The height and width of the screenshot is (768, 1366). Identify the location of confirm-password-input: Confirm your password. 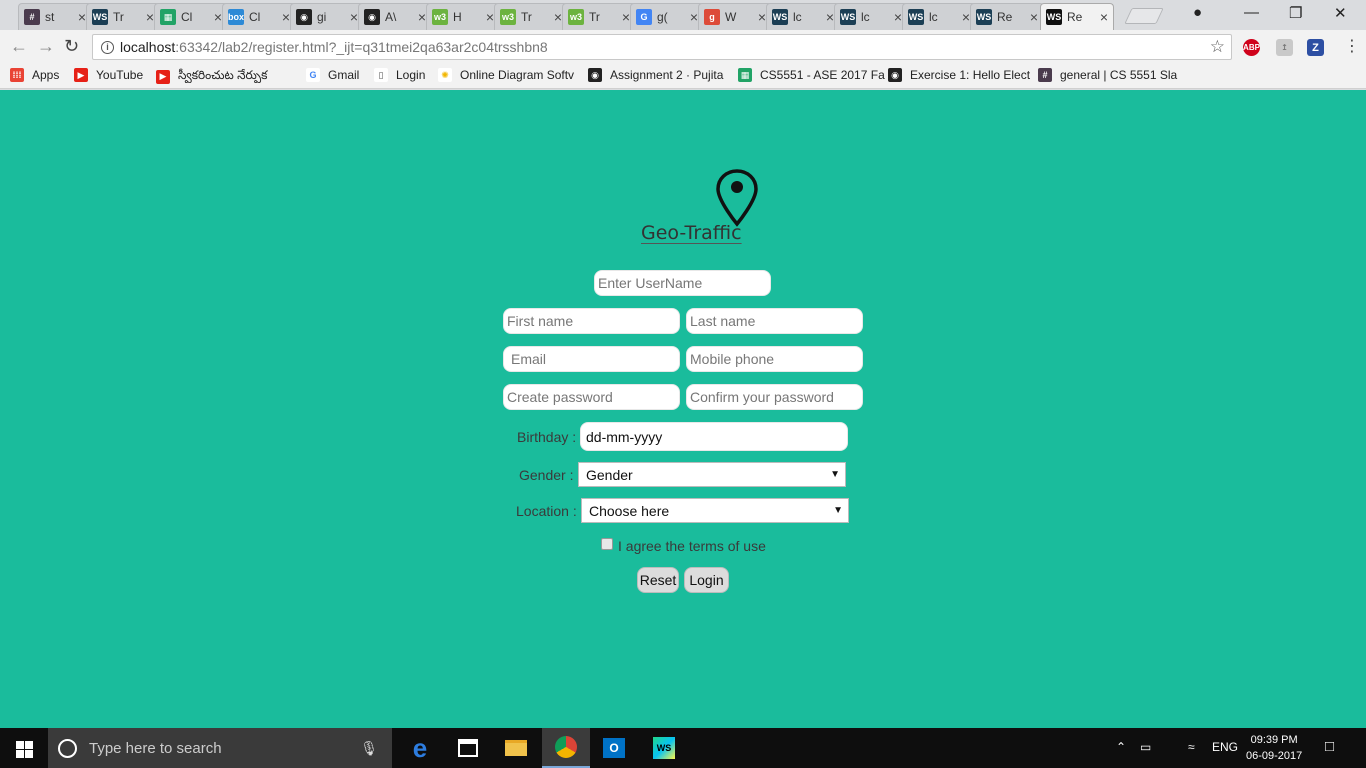
(774, 397).